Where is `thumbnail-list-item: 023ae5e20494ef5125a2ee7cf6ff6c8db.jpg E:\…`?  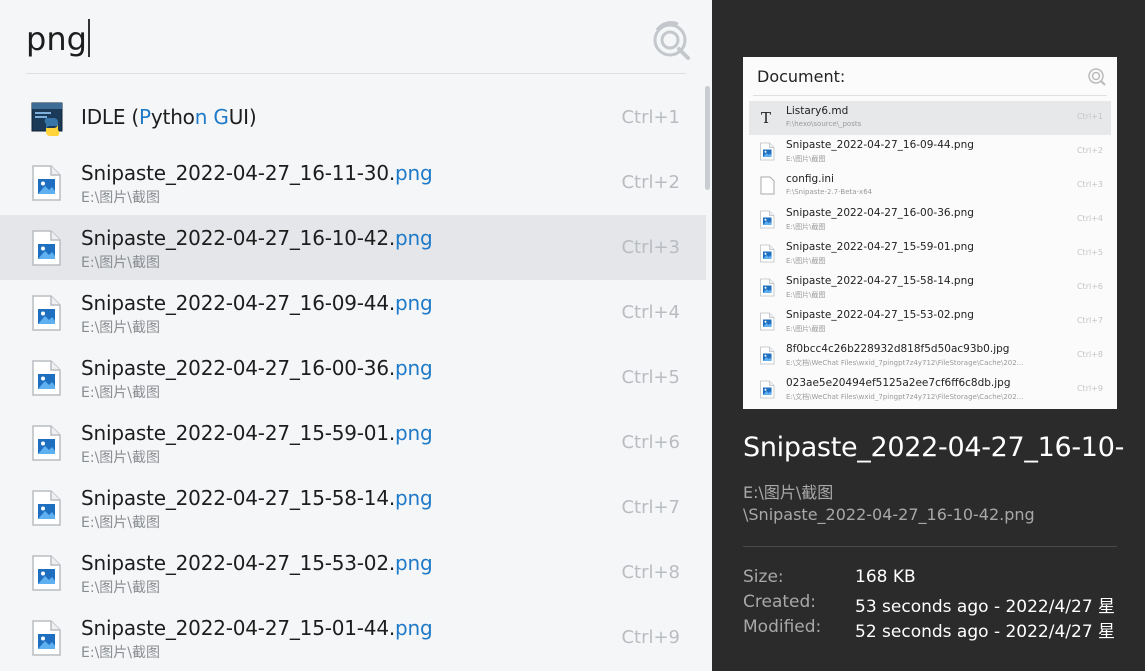 thumbnail-list-item: 023ae5e20494ef5125a2ee7cf6ff6c8db.jpg E:\… is located at coordinates (930, 390).